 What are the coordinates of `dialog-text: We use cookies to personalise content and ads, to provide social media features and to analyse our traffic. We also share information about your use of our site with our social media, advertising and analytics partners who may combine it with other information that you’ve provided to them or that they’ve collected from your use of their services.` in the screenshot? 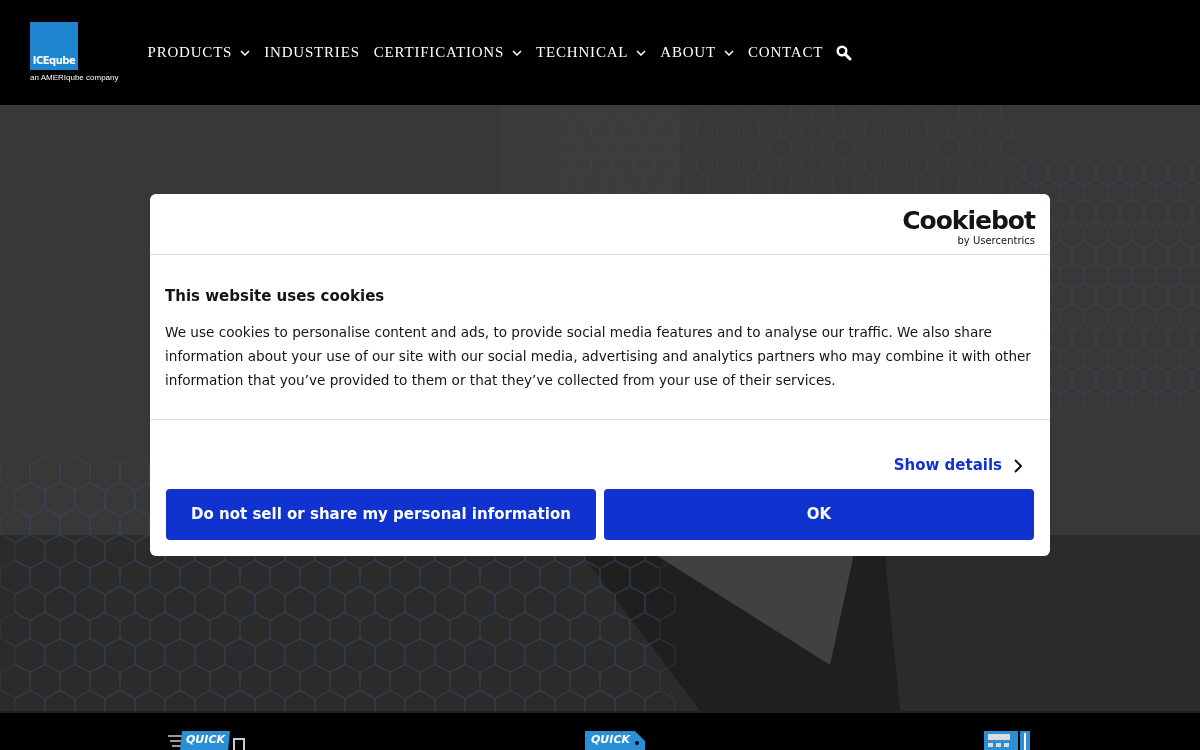 It's located at (598, 356).